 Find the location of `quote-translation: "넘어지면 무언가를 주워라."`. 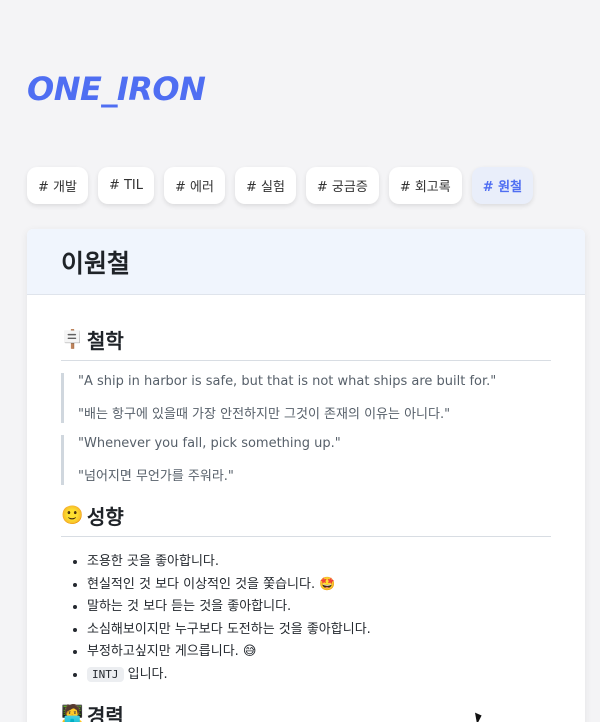

quote-translation: "넘어지면 무언가를 주워라." is located at coordinates (156, 476).